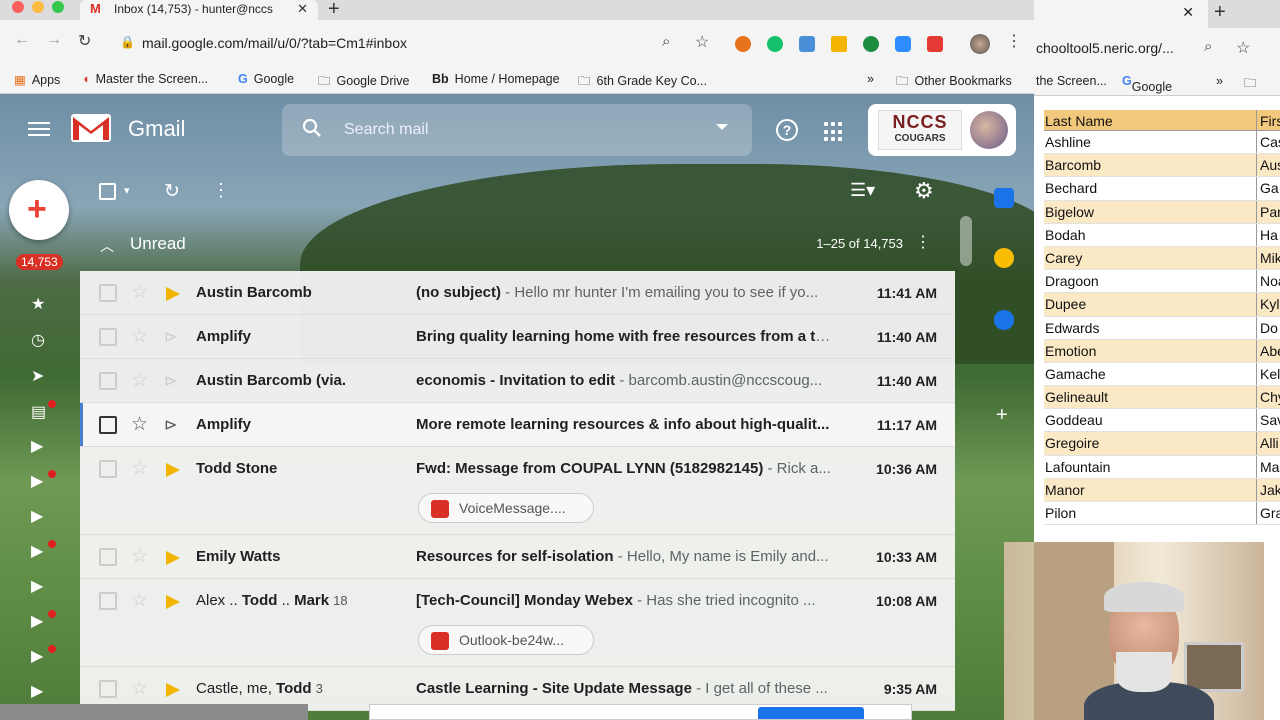 The width and height of the screenshot is (1280, 720). What do you see at coordinates (1162, 514) in the screenshot?
I see `table-row: Pilon Gra` at bounding box center [1162, 514].